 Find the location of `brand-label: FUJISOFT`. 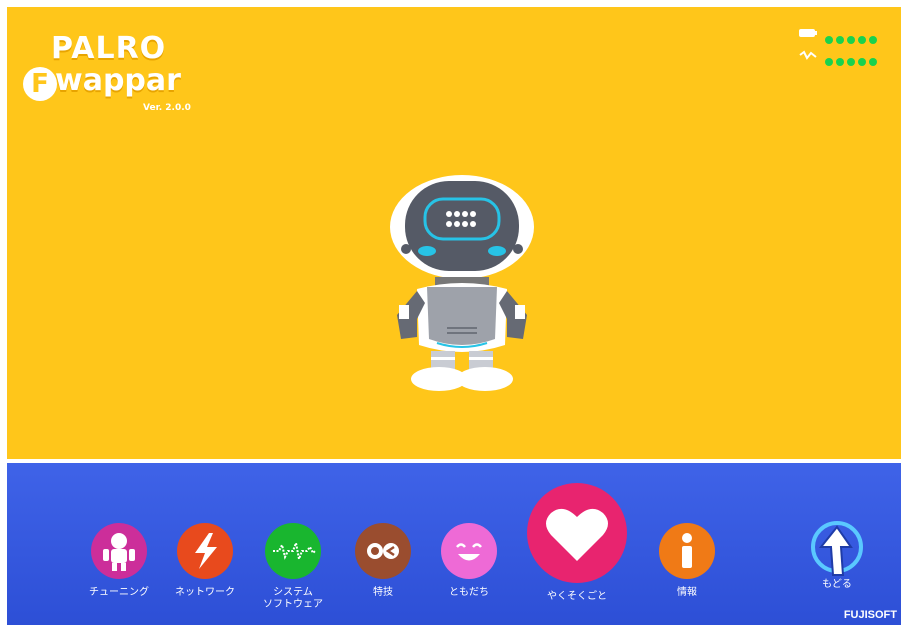

brand-label: FUJISOFT is located at coordinates (870, 615).